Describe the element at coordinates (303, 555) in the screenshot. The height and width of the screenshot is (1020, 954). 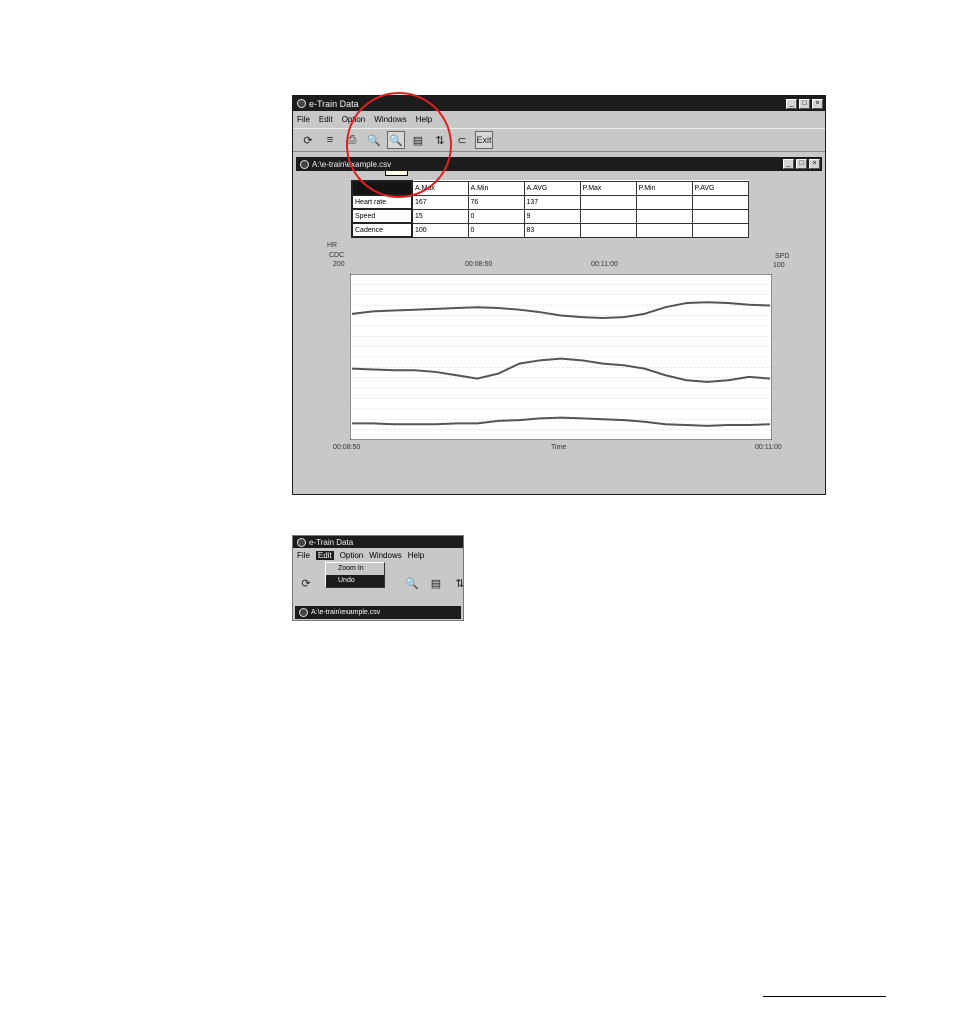
I see `inset-menu-file: File` at that location.